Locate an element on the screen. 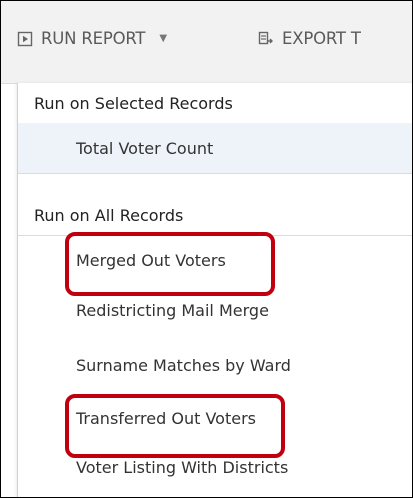  menu-item-label: Voter Listing With Districts is located at coordinates (182, 467).